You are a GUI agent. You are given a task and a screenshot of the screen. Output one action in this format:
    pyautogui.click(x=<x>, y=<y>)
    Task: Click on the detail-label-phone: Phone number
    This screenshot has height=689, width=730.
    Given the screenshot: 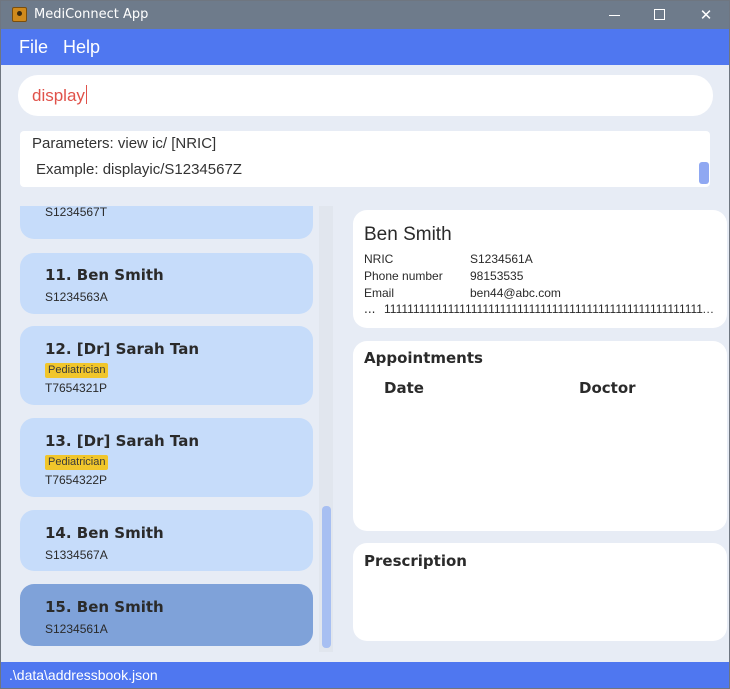 What is the action you would take?
    pyautogui.click(x=403, y=276)
    